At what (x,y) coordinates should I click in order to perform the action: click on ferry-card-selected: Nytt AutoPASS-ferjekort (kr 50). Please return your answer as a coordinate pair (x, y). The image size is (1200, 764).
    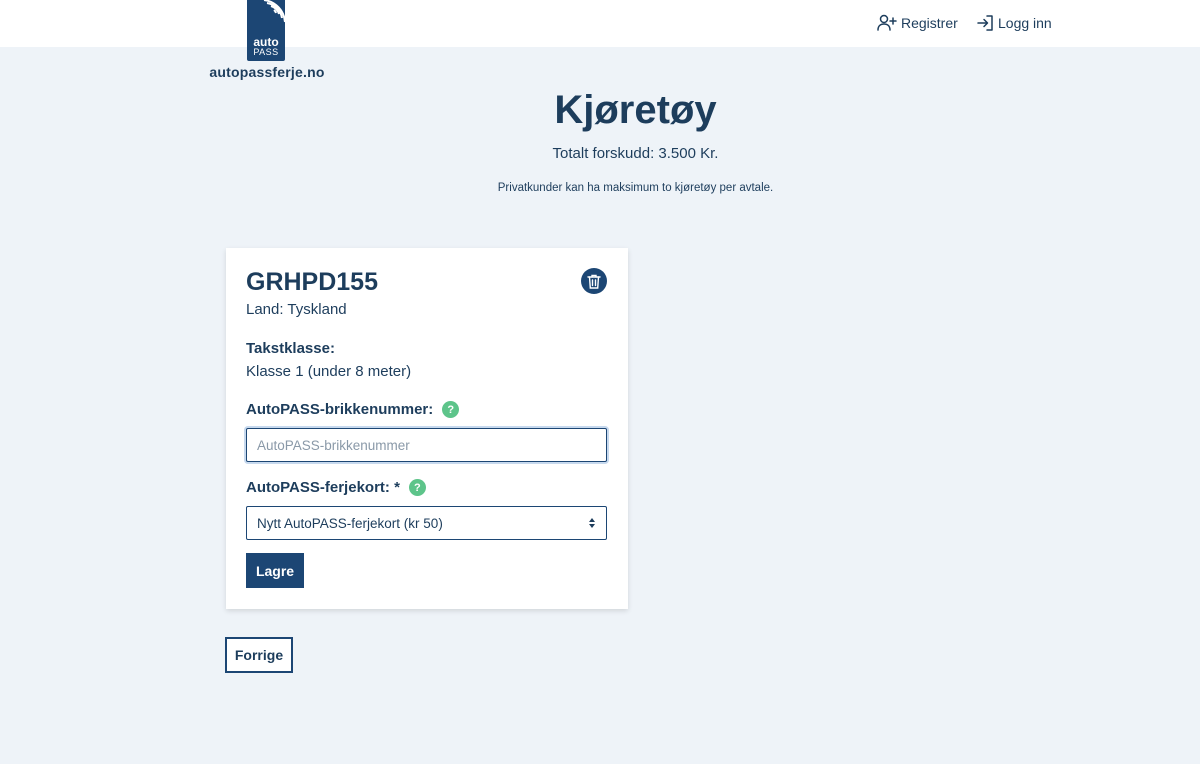
    Looking at the image, I should click on (350, 523).